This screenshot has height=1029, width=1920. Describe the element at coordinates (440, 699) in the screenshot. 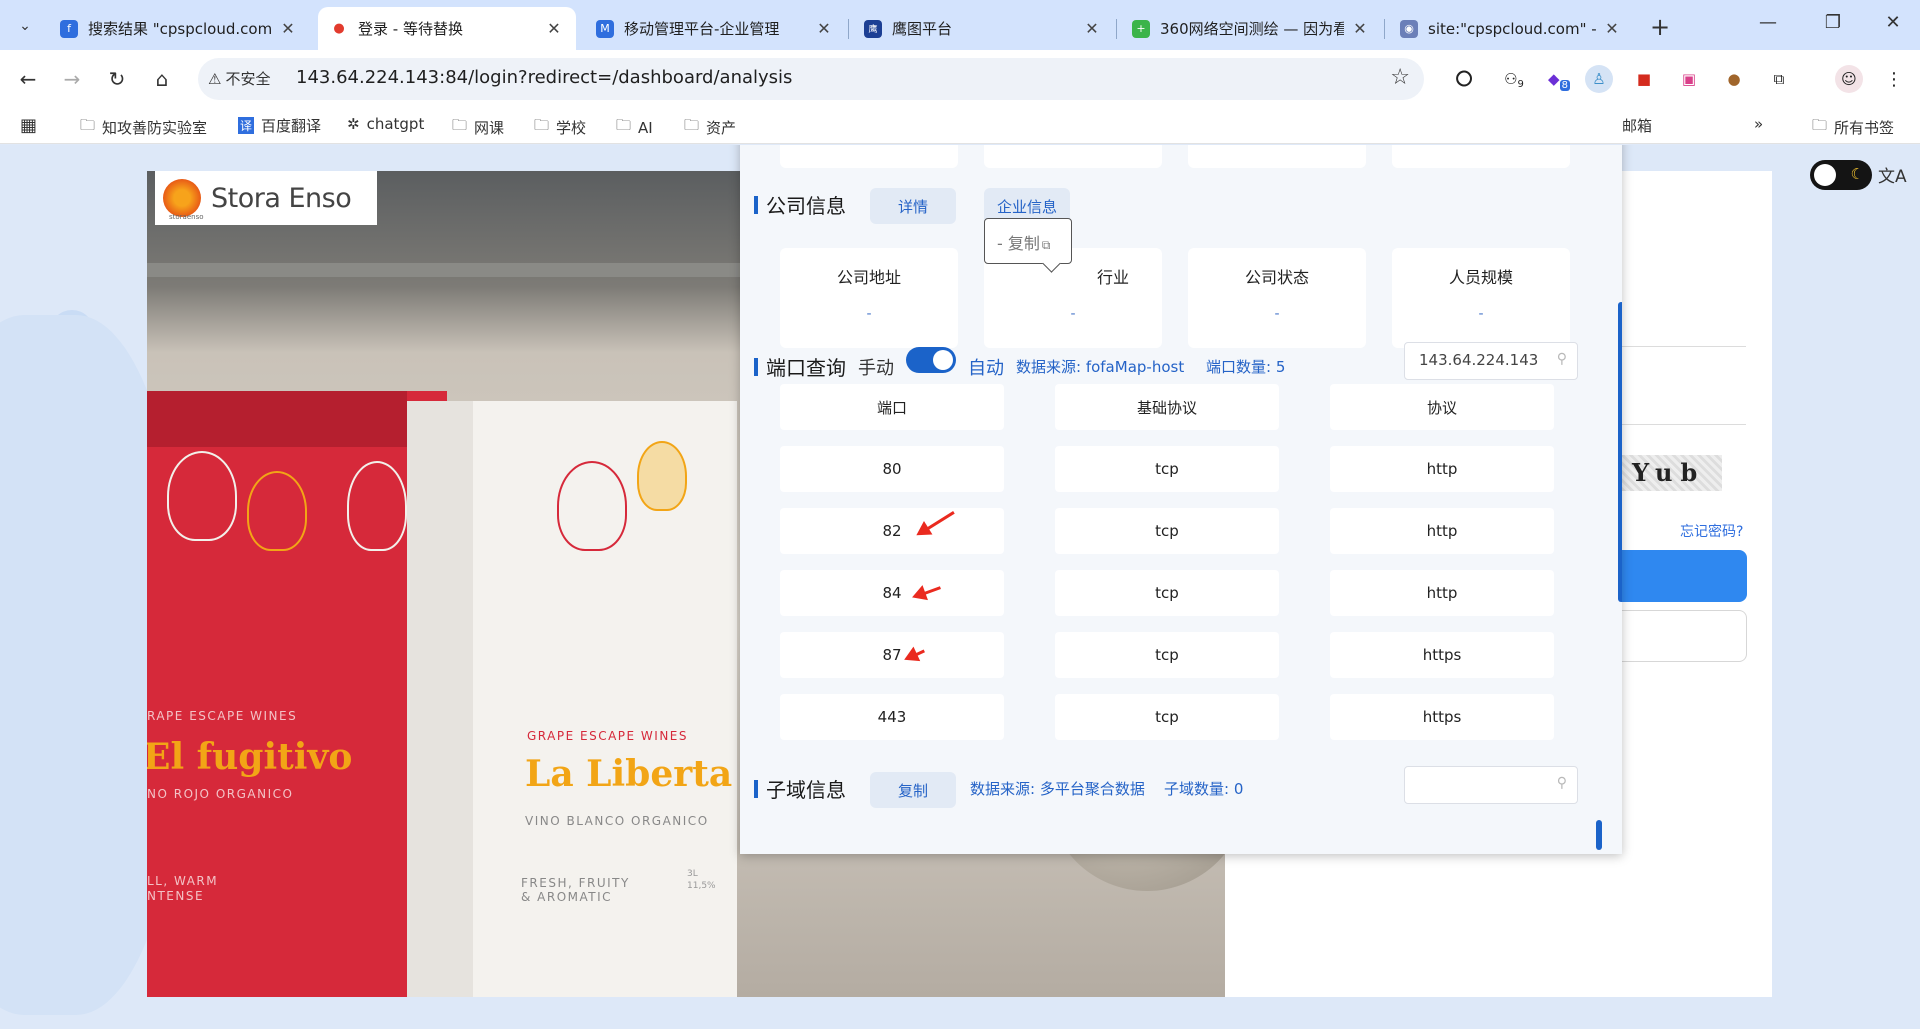

I see `wine-box-white-side` at that location.